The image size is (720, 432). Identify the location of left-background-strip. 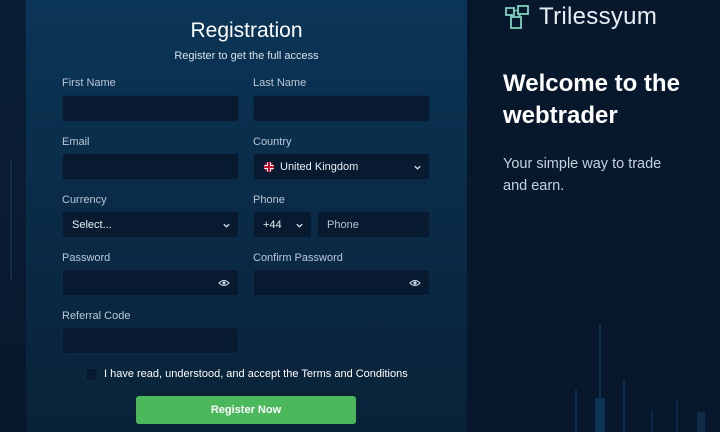
(13, 216).